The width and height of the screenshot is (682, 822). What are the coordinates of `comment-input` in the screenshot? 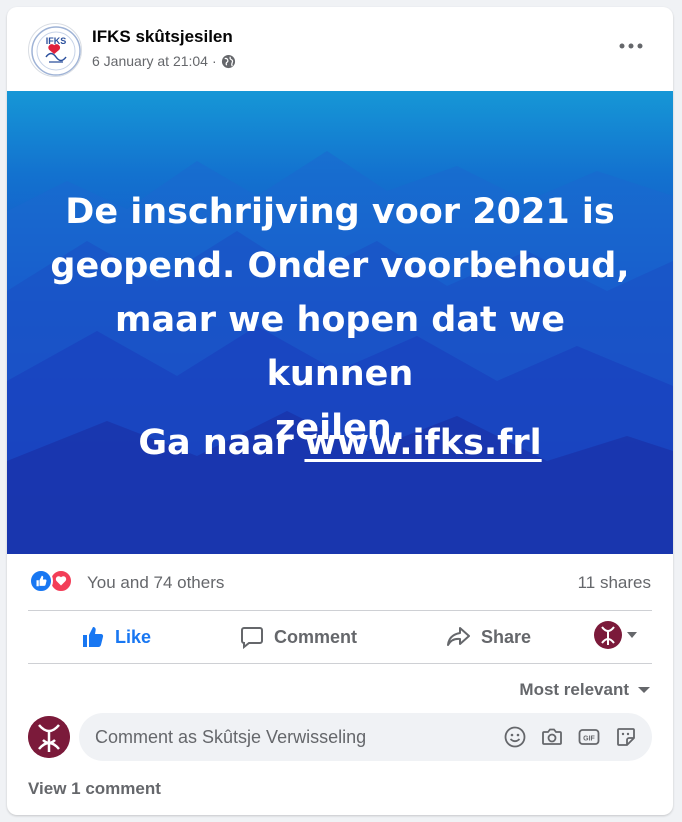 It's located at (285, 737).